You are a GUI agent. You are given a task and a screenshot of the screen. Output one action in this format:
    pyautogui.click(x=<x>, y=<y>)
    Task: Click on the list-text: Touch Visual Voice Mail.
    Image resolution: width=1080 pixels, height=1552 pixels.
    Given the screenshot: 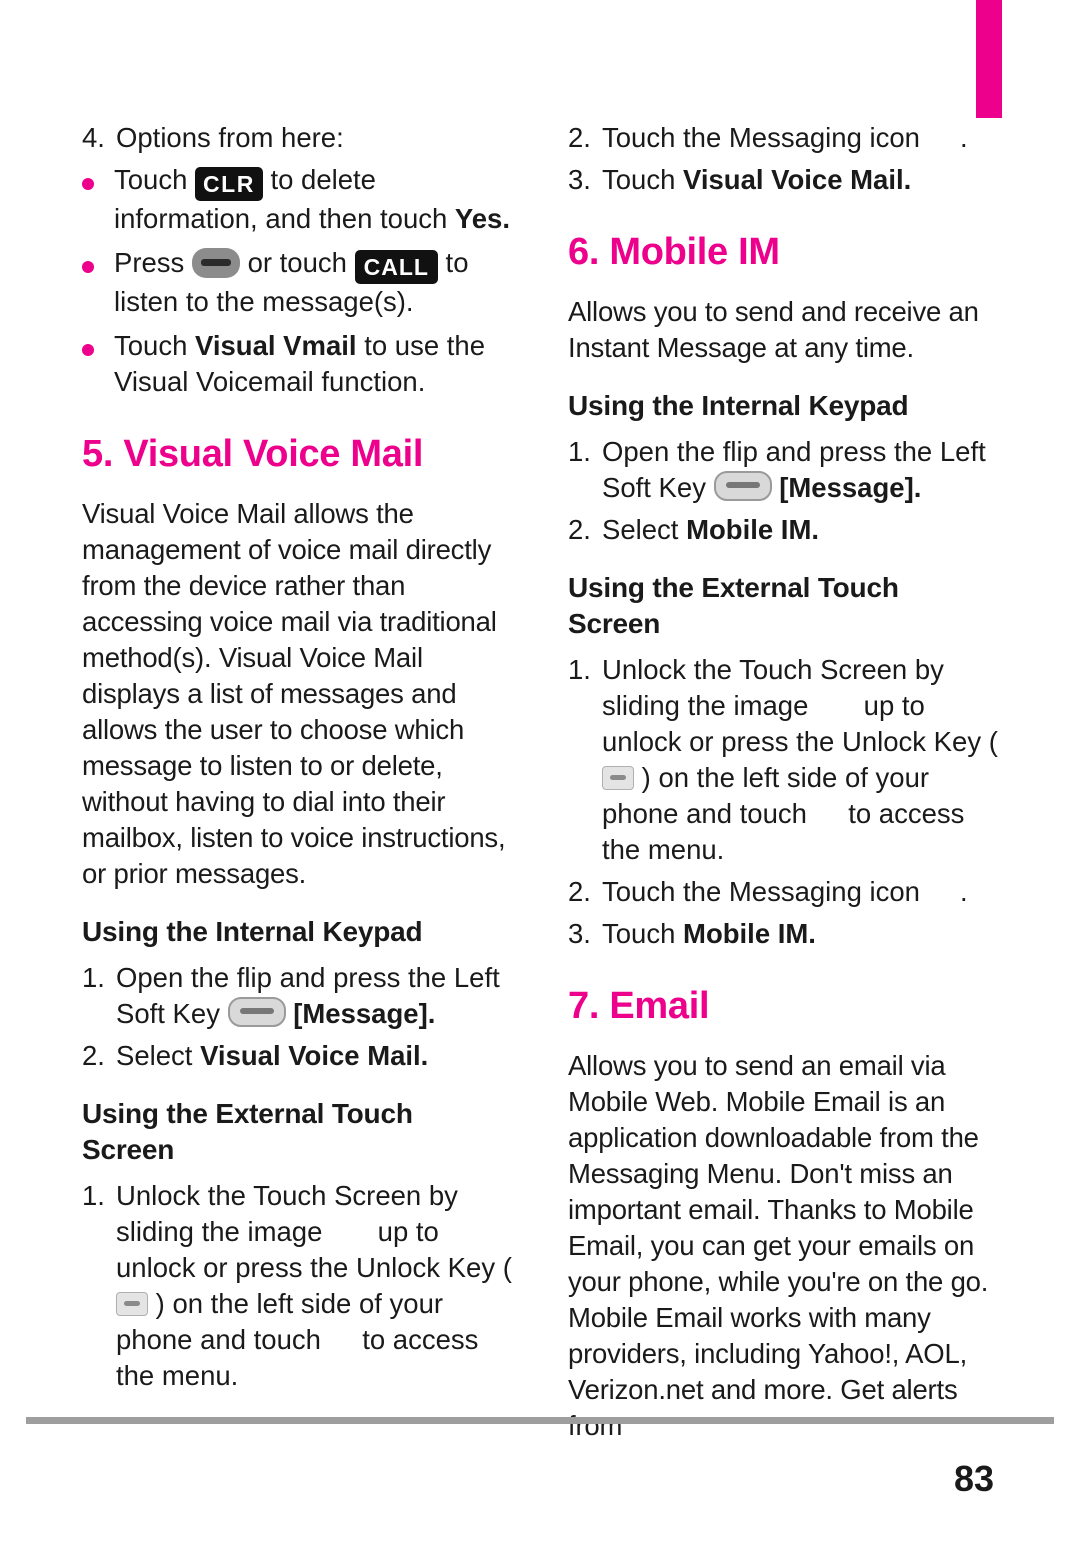 What is the action you would take?
    pyautogui.click(x=800, y=180)
    